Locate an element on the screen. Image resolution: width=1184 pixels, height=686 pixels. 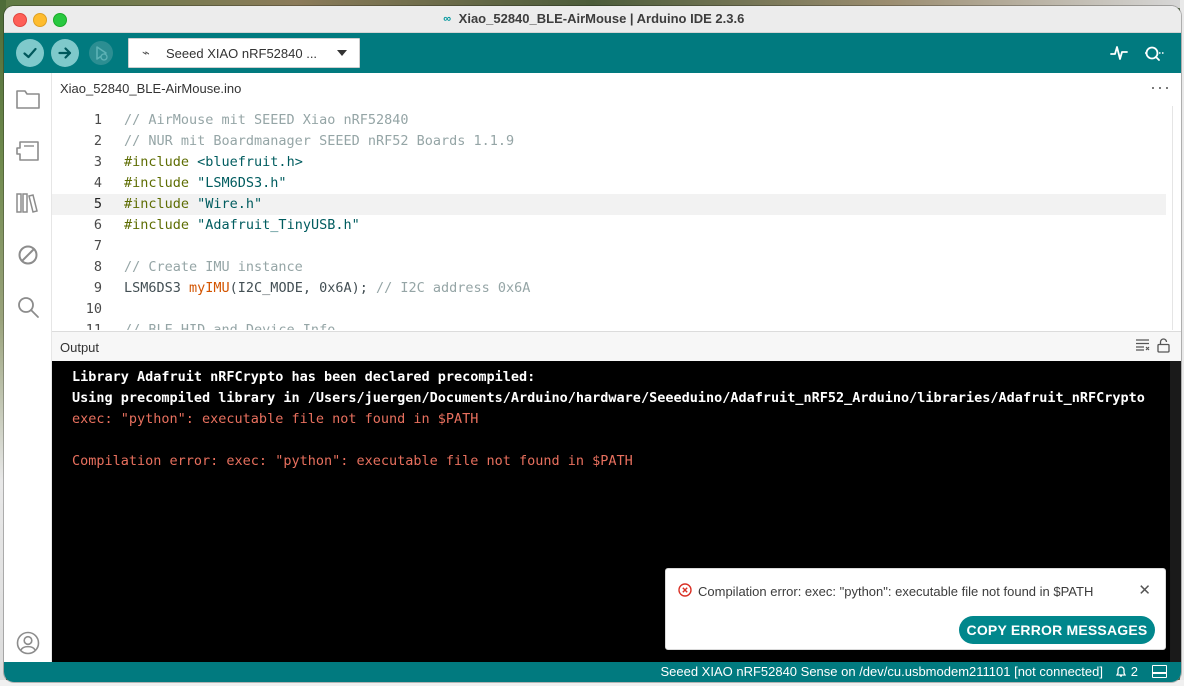
debug-panel-button is located at coordinates (28, 255).